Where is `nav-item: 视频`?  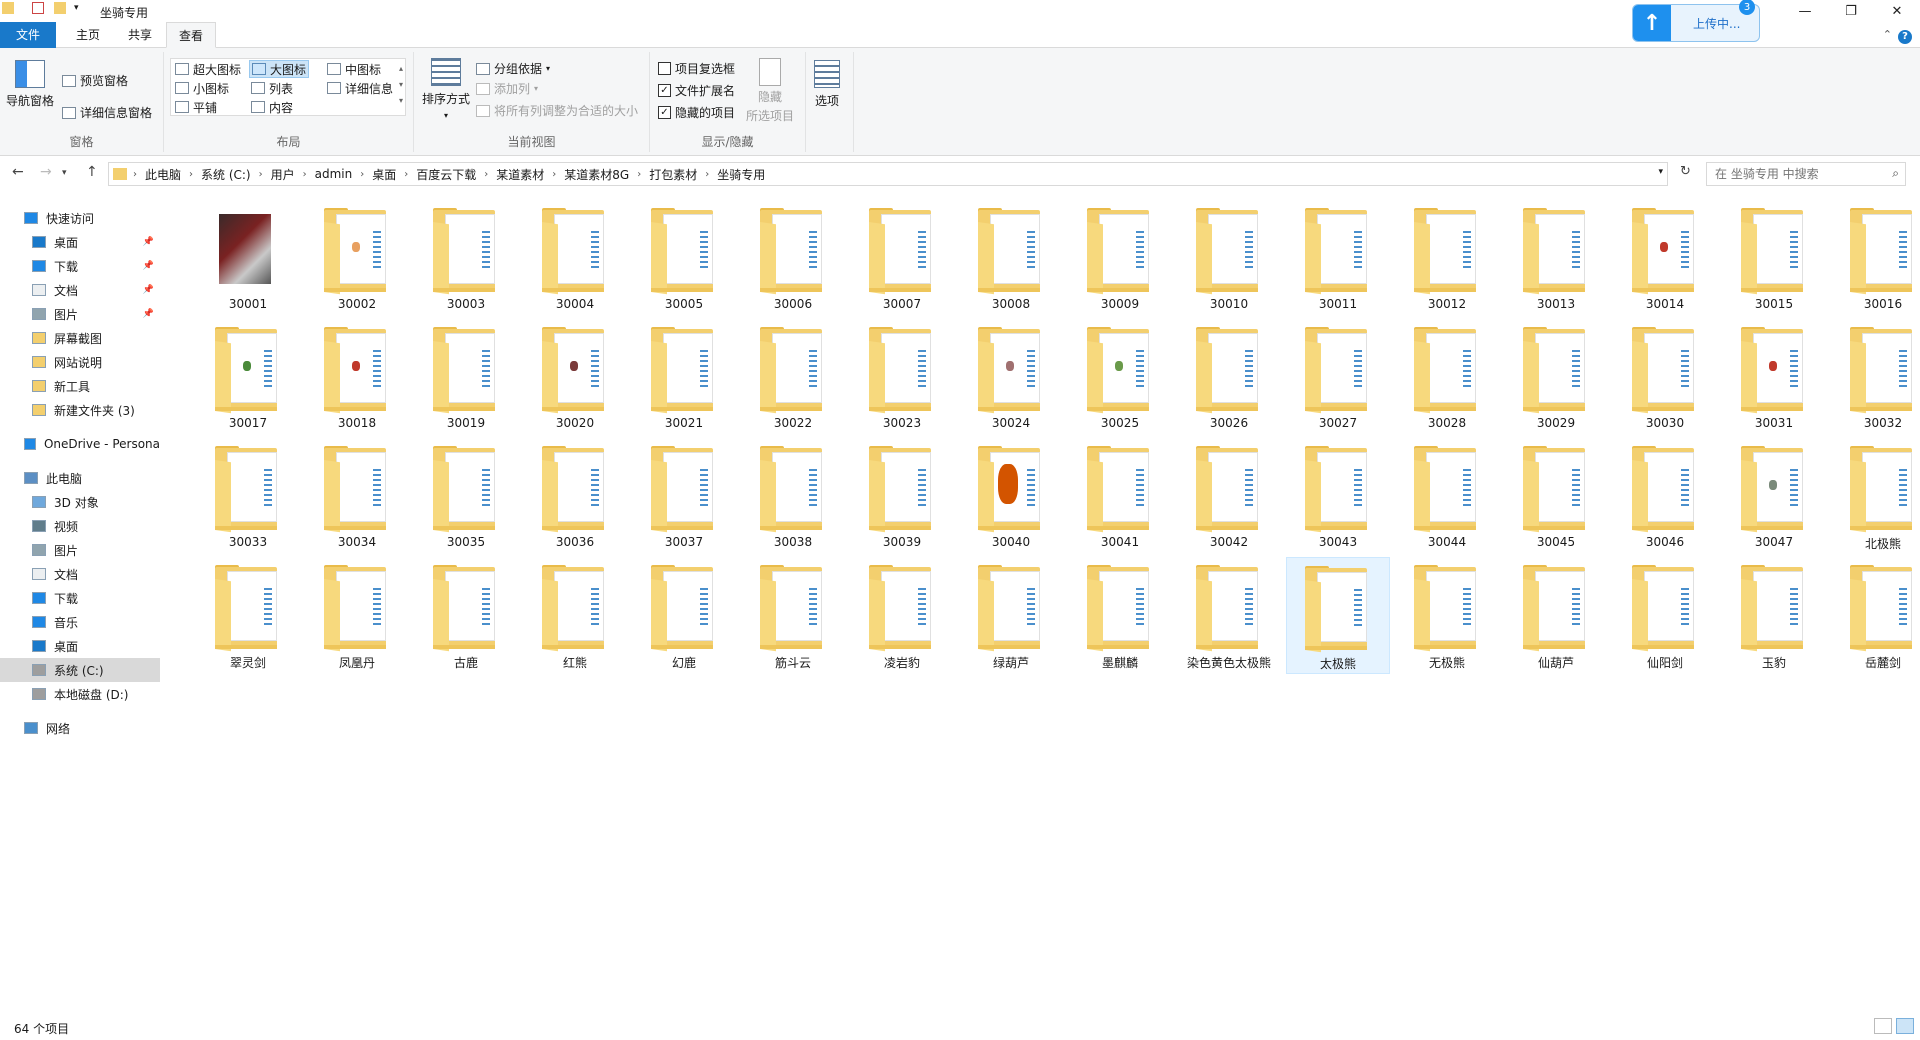
nav-item: 视频 is located at coordinates (80, 526).